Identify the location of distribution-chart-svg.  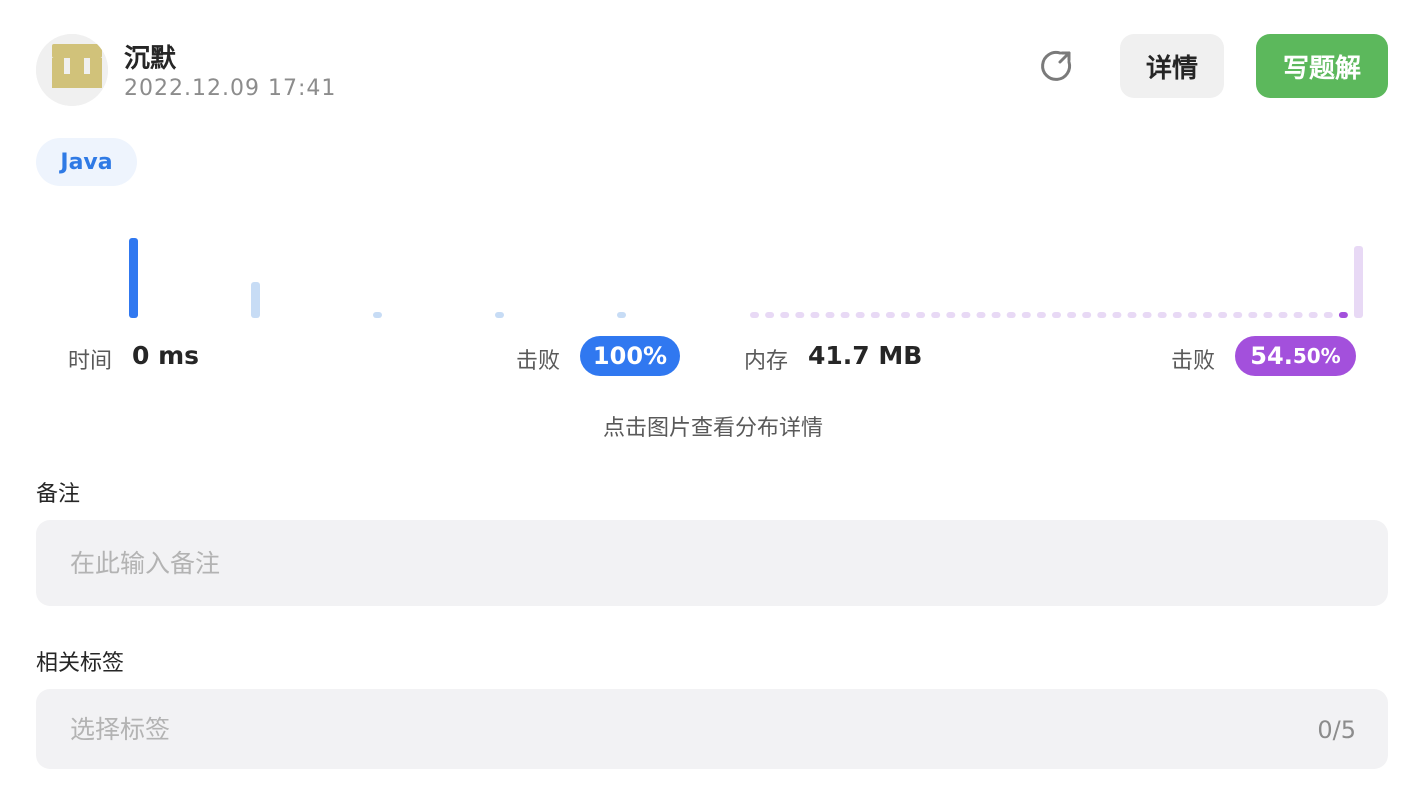
(746, 278).